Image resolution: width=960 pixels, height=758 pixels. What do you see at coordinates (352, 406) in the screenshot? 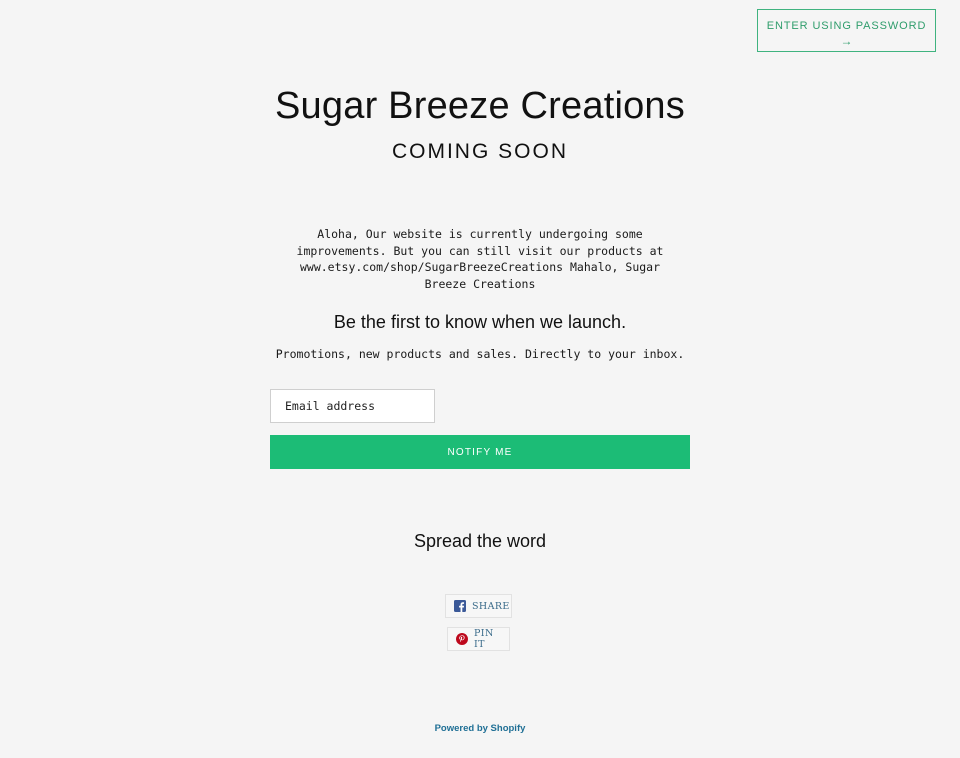
I see `email-input` at bounding box center [352, 406].